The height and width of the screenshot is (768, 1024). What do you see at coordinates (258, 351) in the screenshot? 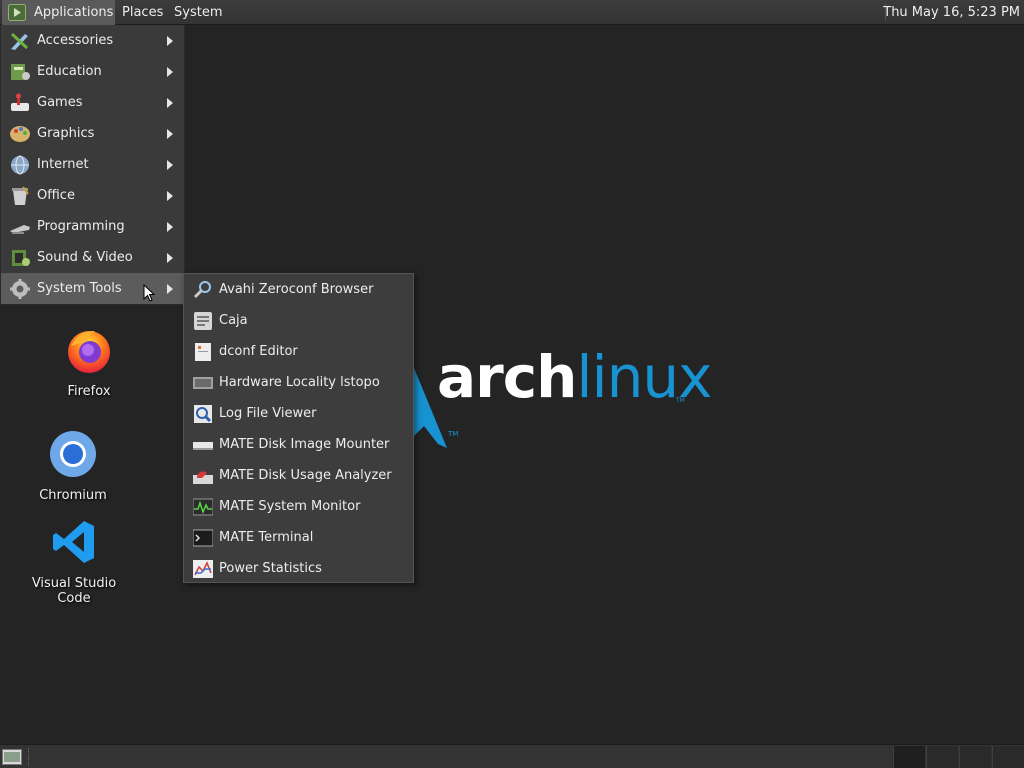
I see `submenu-item-label: dconf Editor` at bounding box center [258, 351].